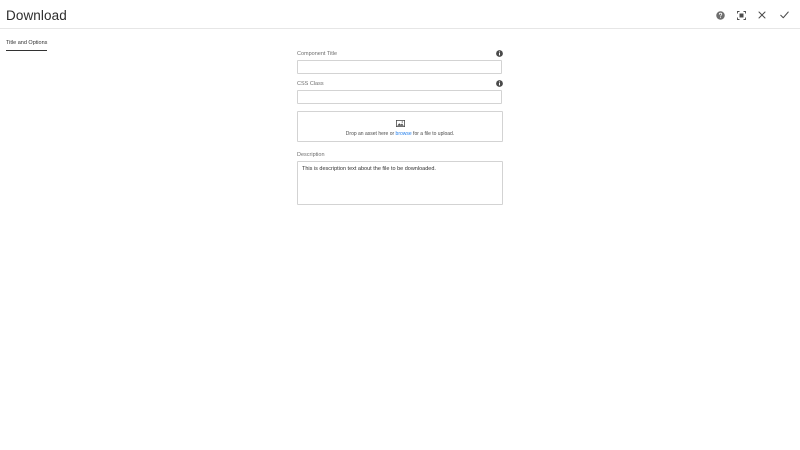 This screenshot has width=800, height=450. I want to click on help-button, so click(720, 15).